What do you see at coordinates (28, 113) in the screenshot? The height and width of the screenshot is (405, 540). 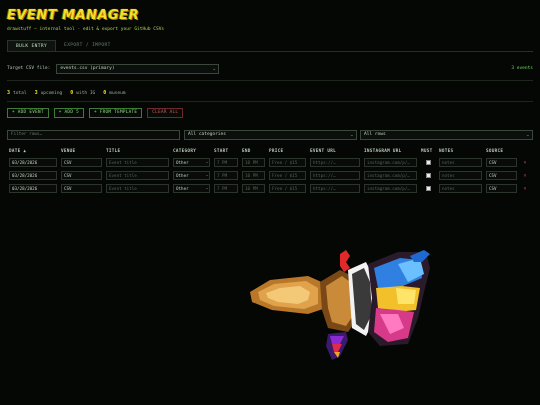 I see `add-event-button: + ADD EVENT` at bounding box center [28, 113].